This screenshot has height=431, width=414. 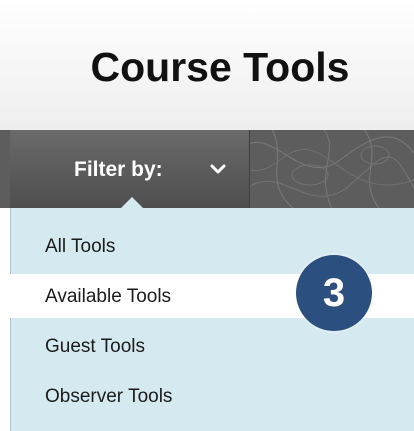 I want to click on page-title: Course Tools, so click(x=220, y=67).